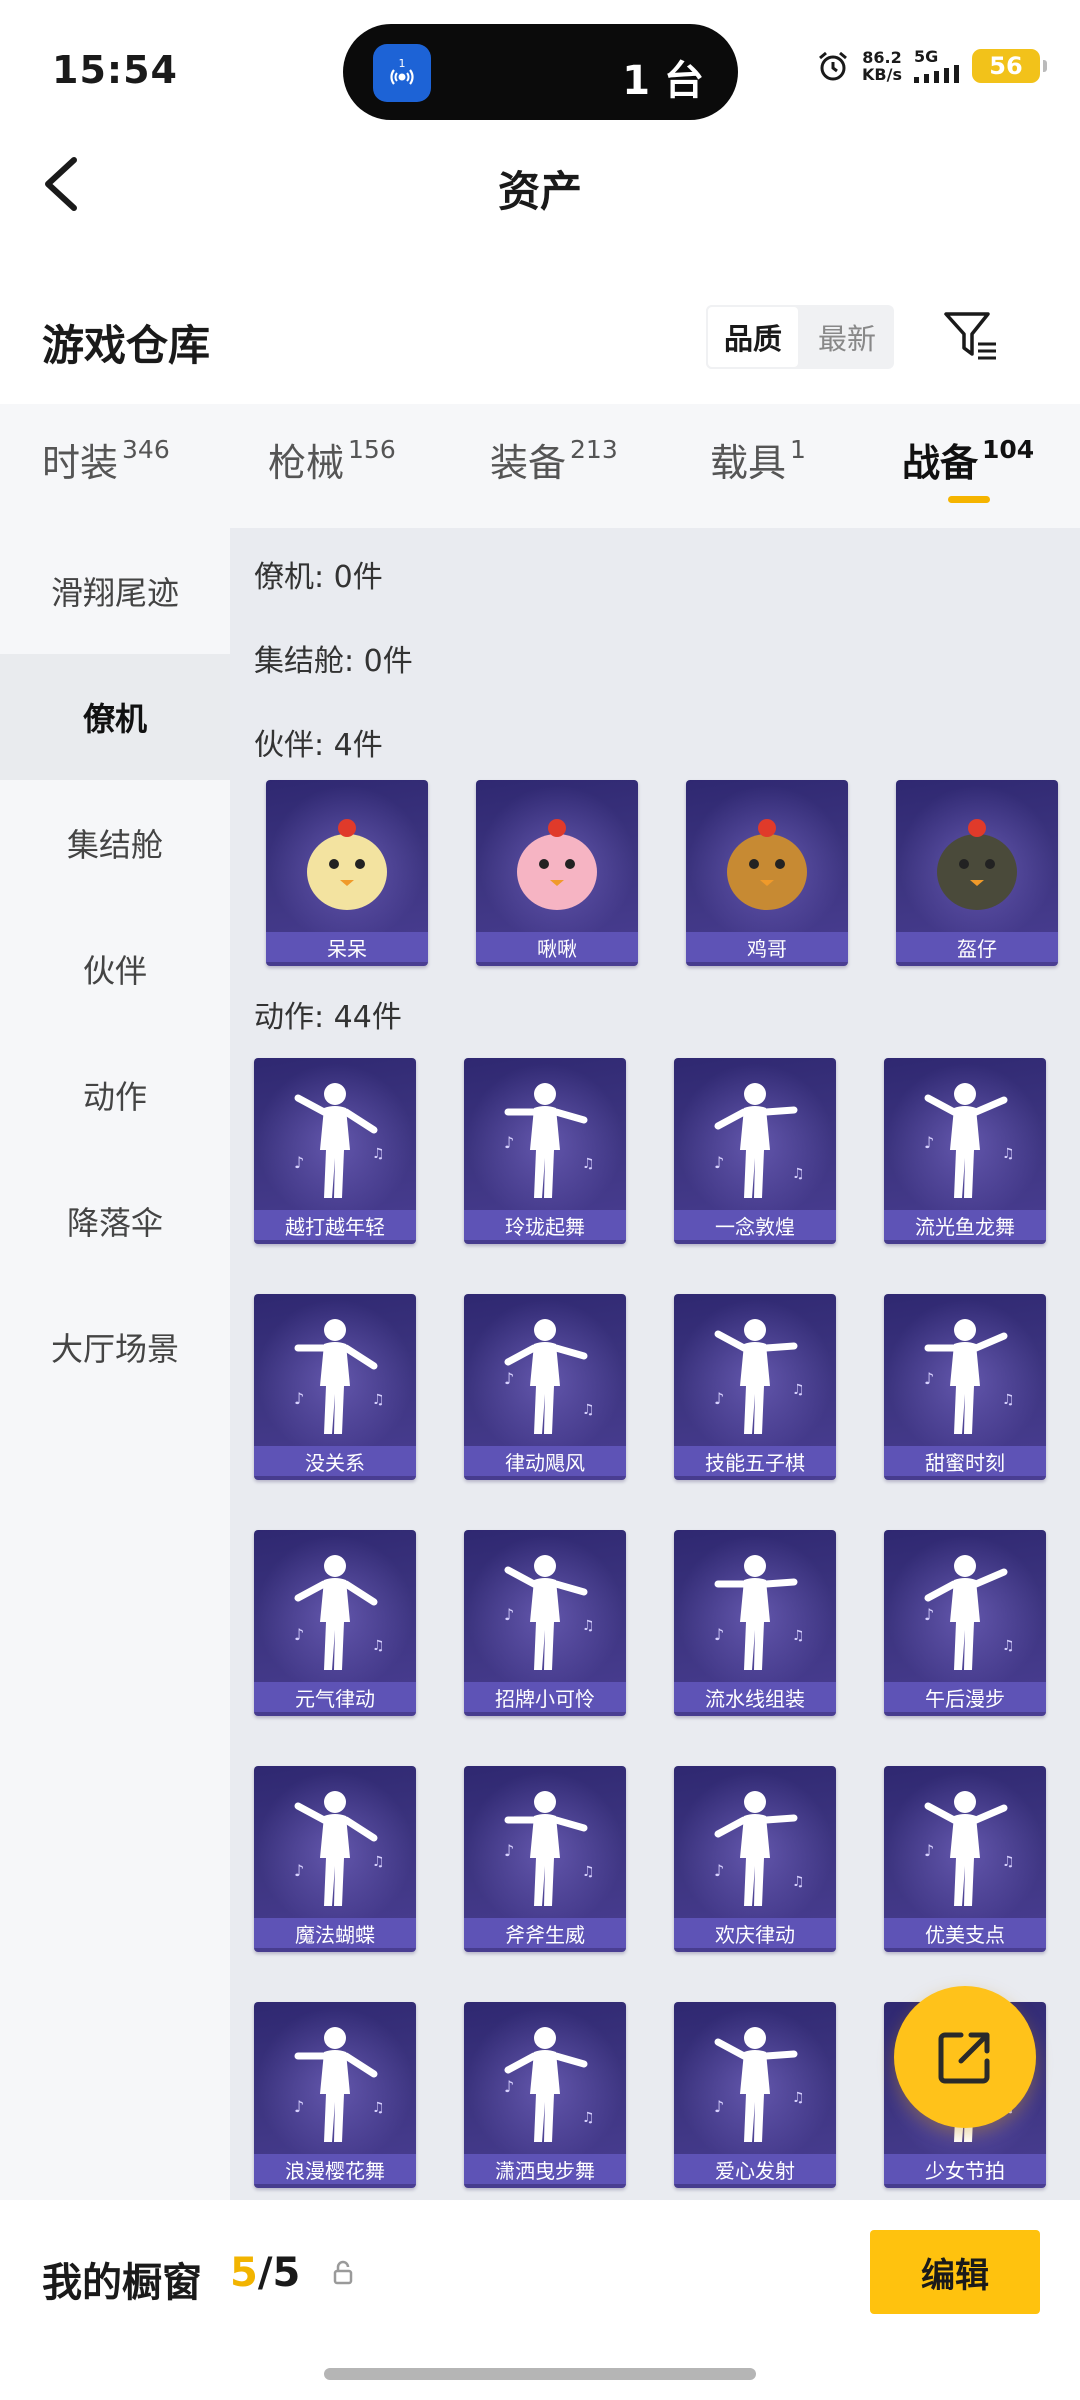 The width and height of the screenshot is (1080, 2400). What do you see at coordinates (115, 717) in the screenshot?
I see `sidebar-item-wingman: 僚机` at bounding box center [115, 717].